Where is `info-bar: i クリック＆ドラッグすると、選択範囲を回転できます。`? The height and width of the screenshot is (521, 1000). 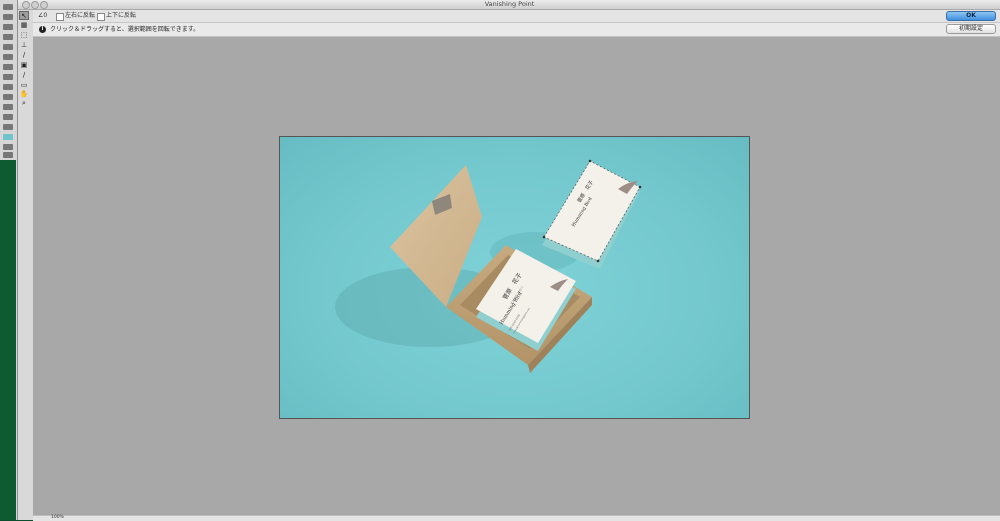 info-bar: i クリック＆ドラッグすると、選択範囲を回転できます。 is located at coordinates (516, 30).